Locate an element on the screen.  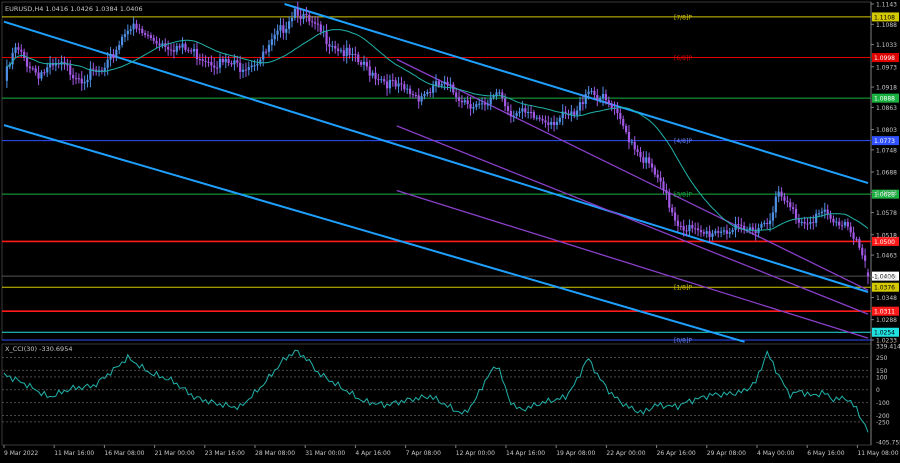
cci-title: X_CCI(30) -330.6954 is located at coordinates (38, 349).